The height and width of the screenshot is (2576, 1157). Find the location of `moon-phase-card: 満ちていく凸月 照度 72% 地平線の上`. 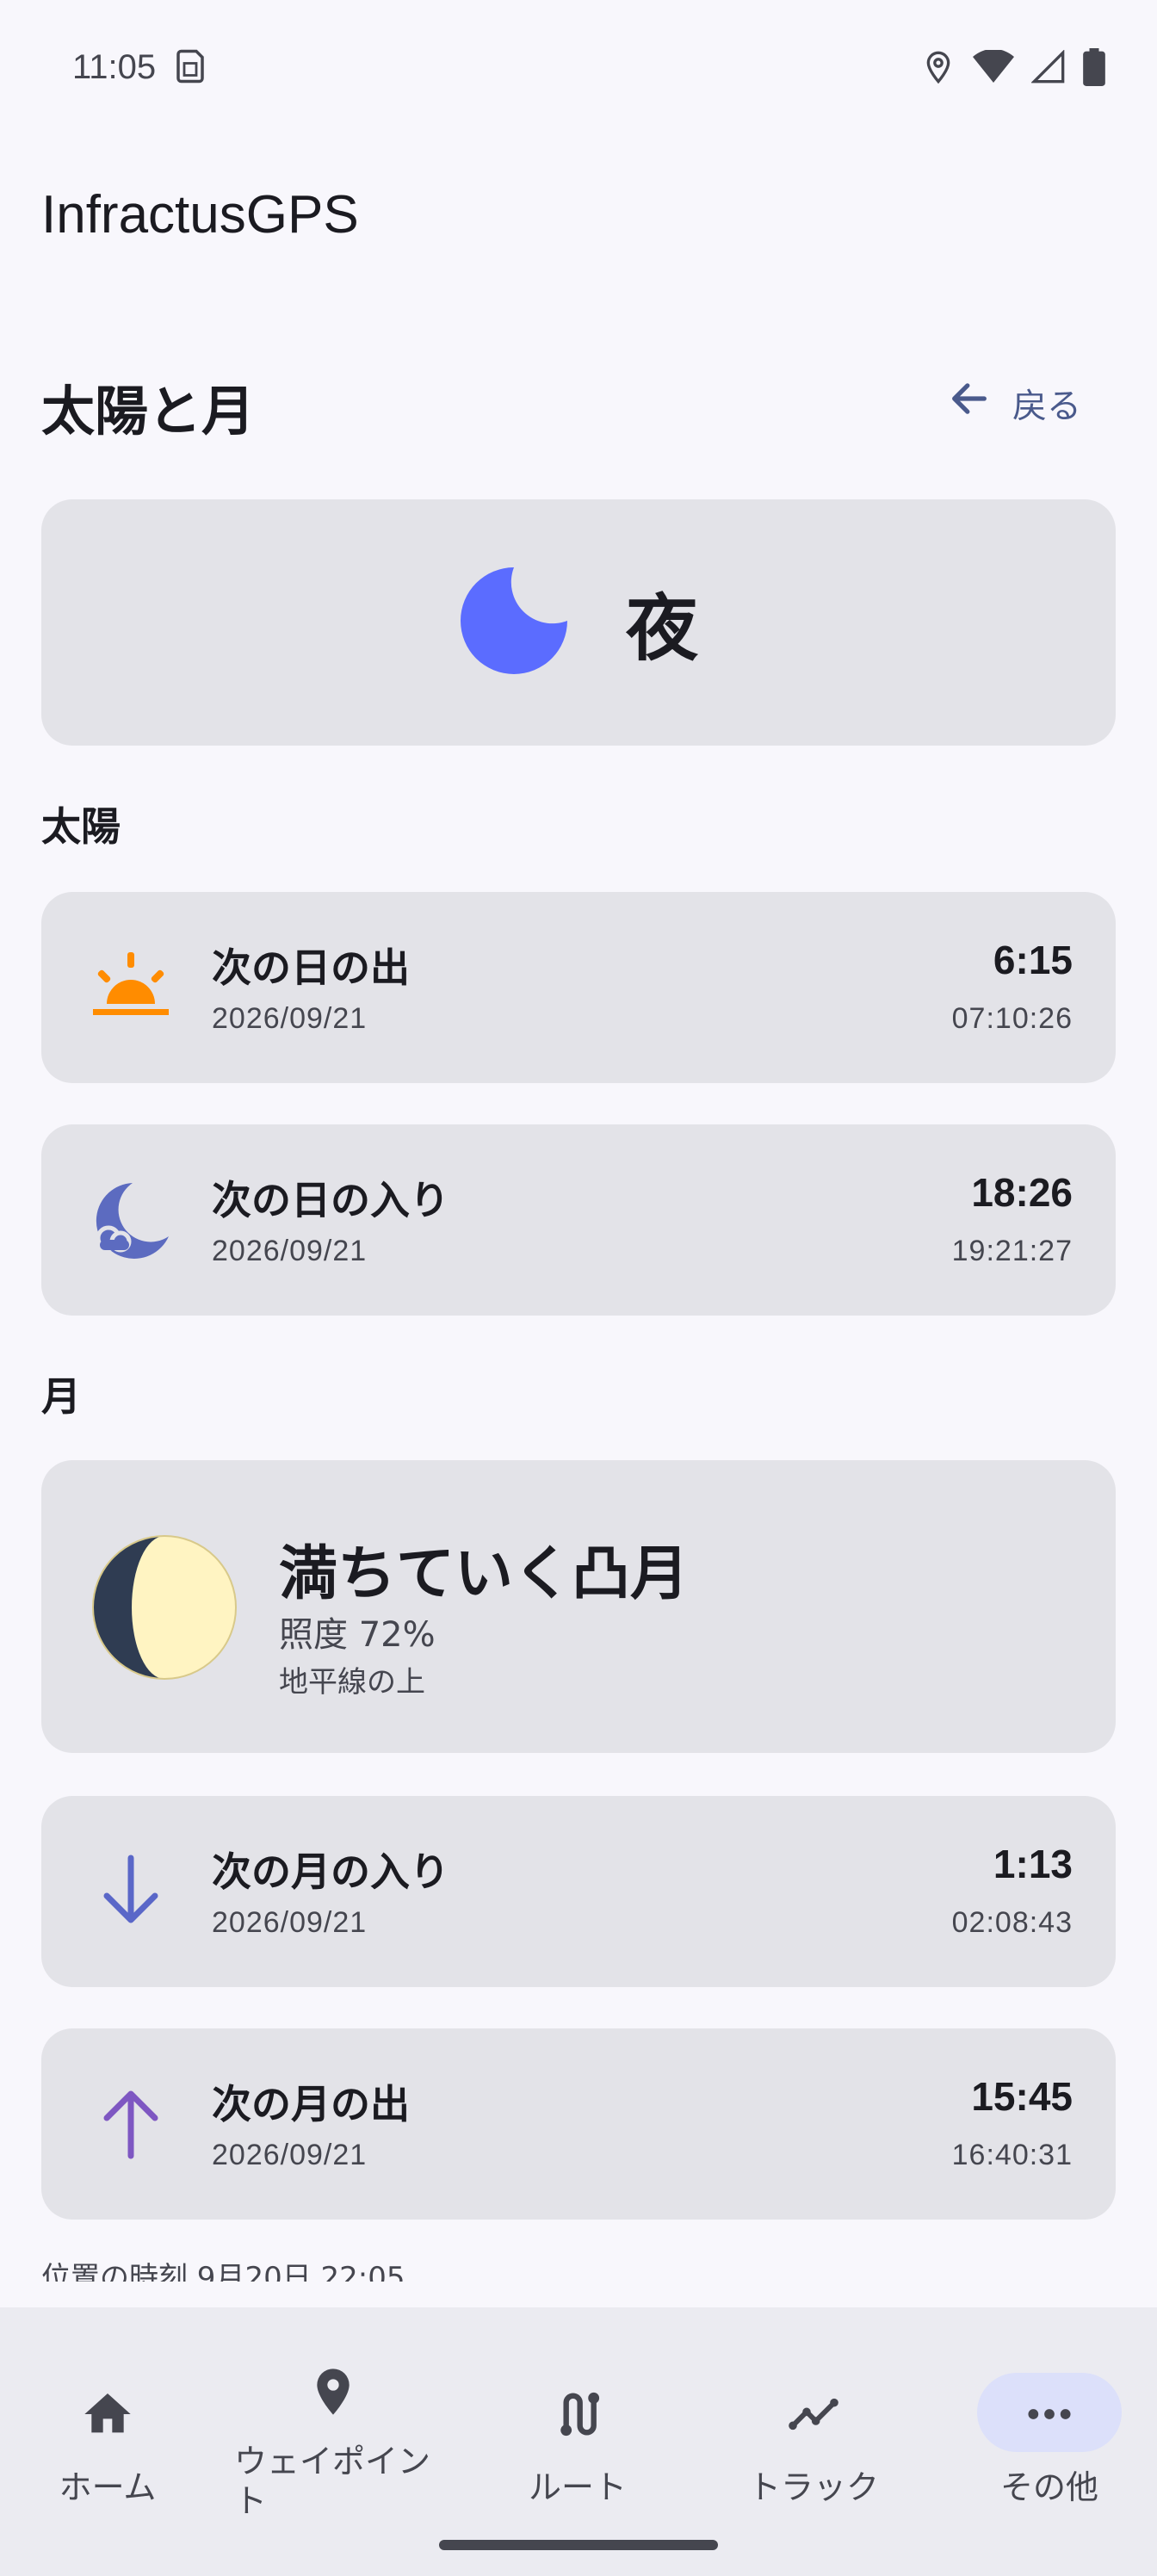

moon-phase-card: 満ちていく凸月 照度 72% 地平線の上 is located at coordinates (579, 1606).